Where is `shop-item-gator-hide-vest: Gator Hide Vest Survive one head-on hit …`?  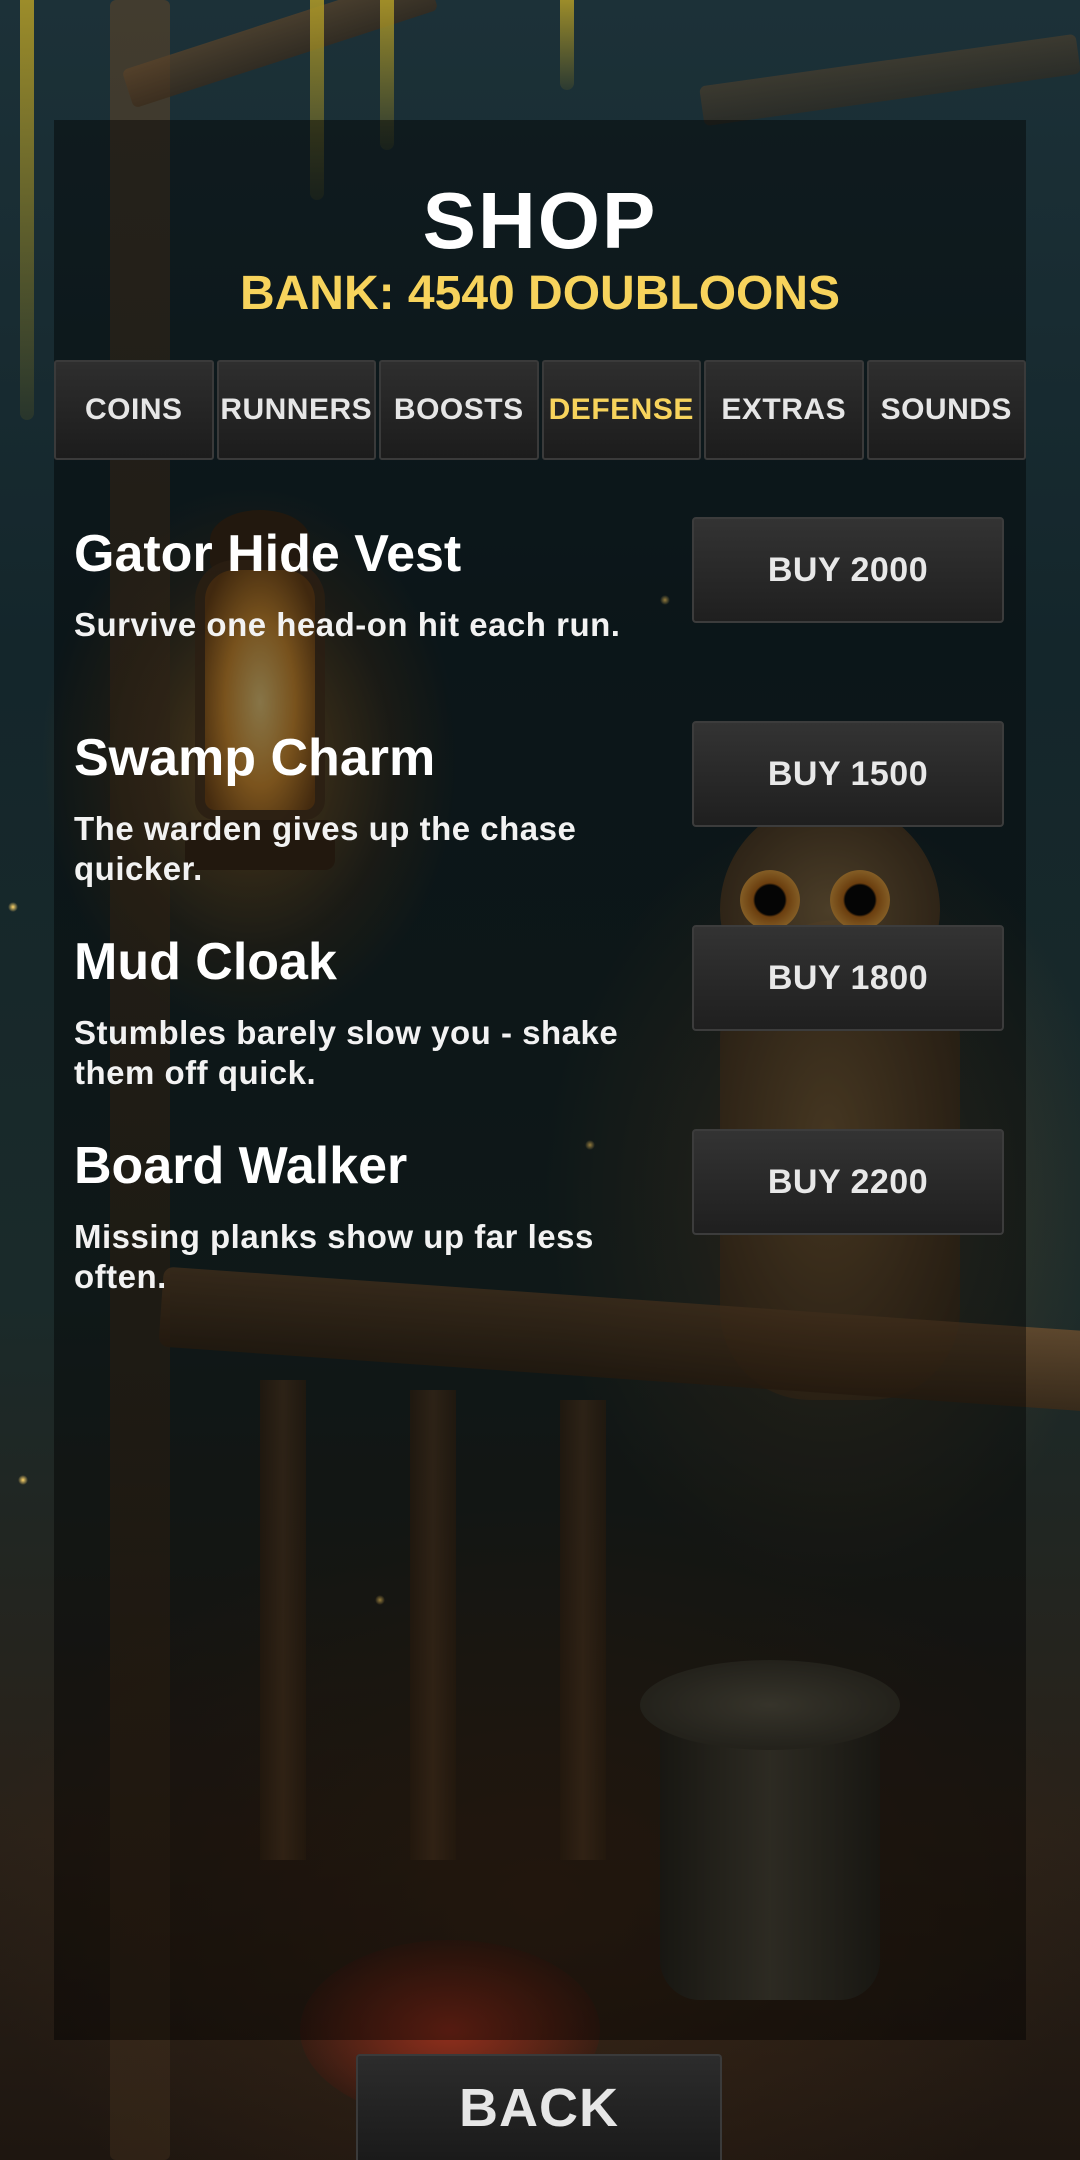 shop-item-gator-hide-vest: Gator Hide Vest Survive one head-on hit … is located at coordinates (549, 615).